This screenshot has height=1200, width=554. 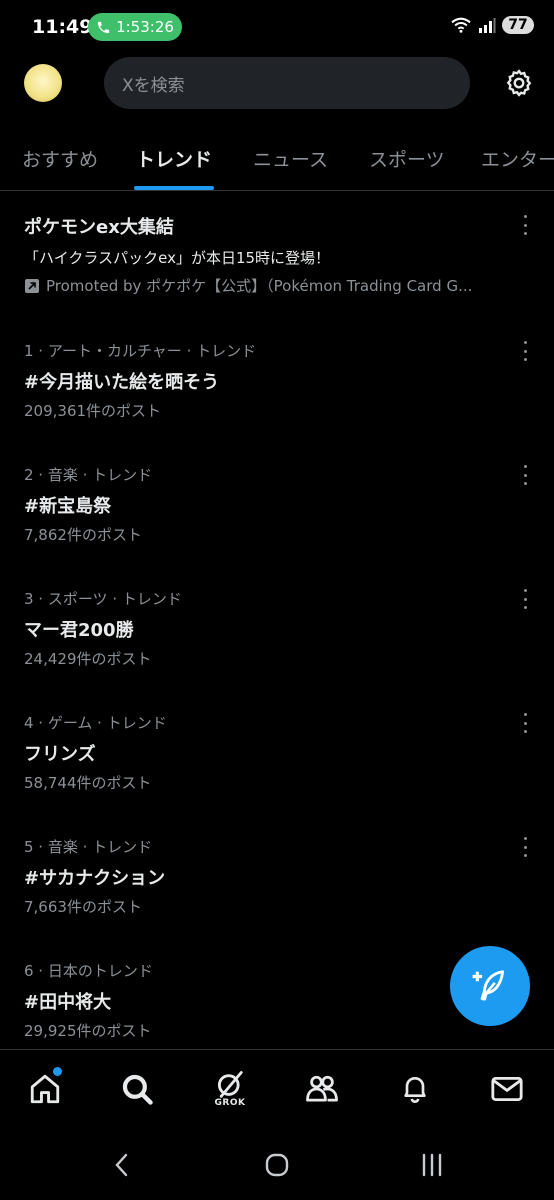 What do you see at coordinates (461, 25) in the screenshot?
I see `wifi-icon` at bounding box center [461, 25].